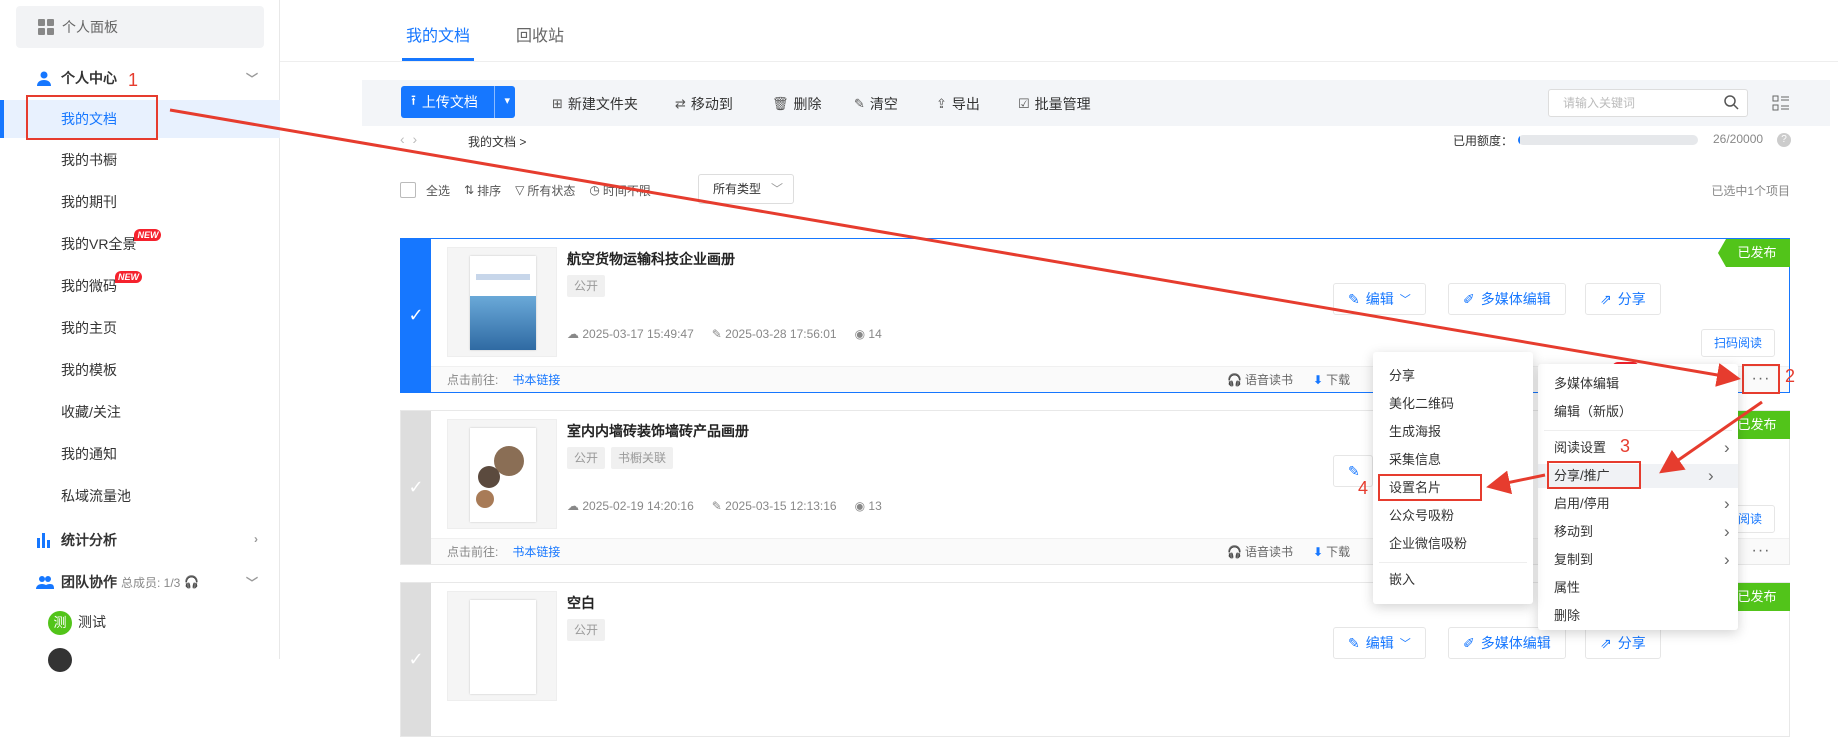 The image size is (1838, 737). I want to click on document-title: 空白, so click(581, 603).